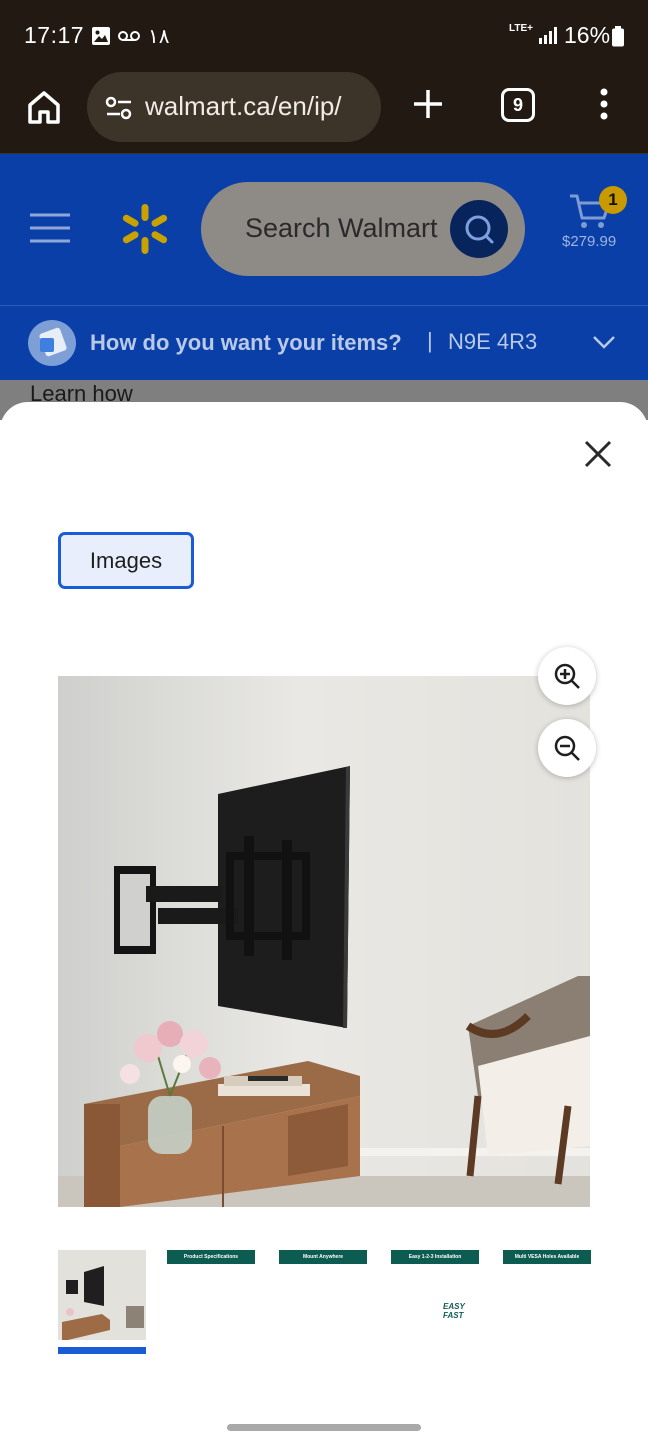  What do you see at coordinates (547, 1257) in the screenshot?
I see `thumbnail-header: Multi VESA Holes Available` at bounding box center [547, 1257].